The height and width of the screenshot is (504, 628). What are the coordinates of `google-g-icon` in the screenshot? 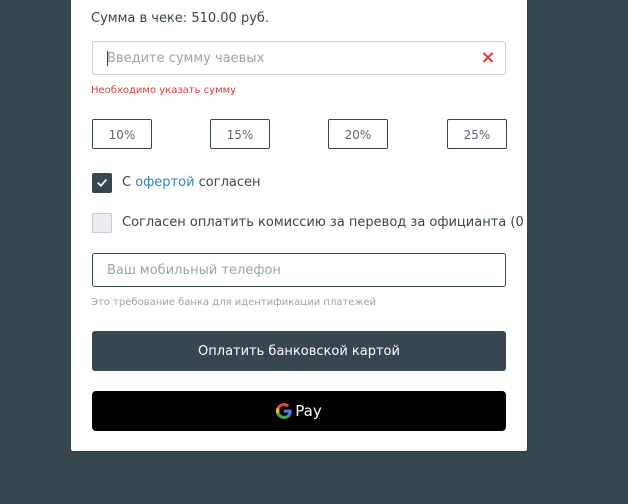 It's located at (284, 411).